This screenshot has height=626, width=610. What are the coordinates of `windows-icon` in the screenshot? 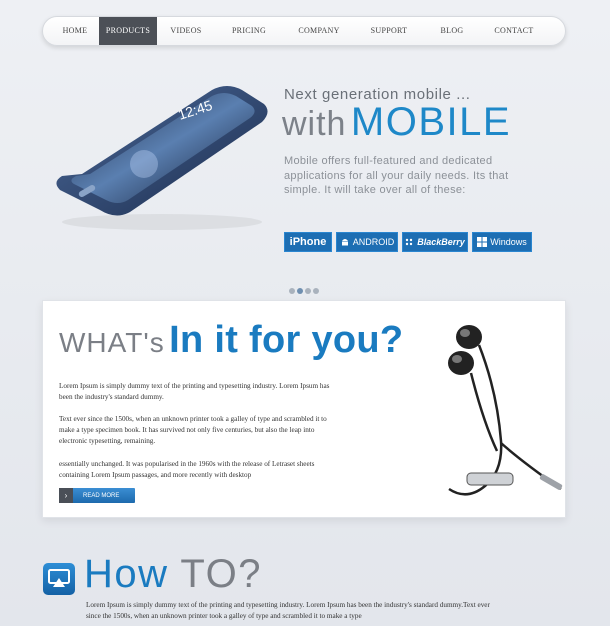 It's located at (482, 242).